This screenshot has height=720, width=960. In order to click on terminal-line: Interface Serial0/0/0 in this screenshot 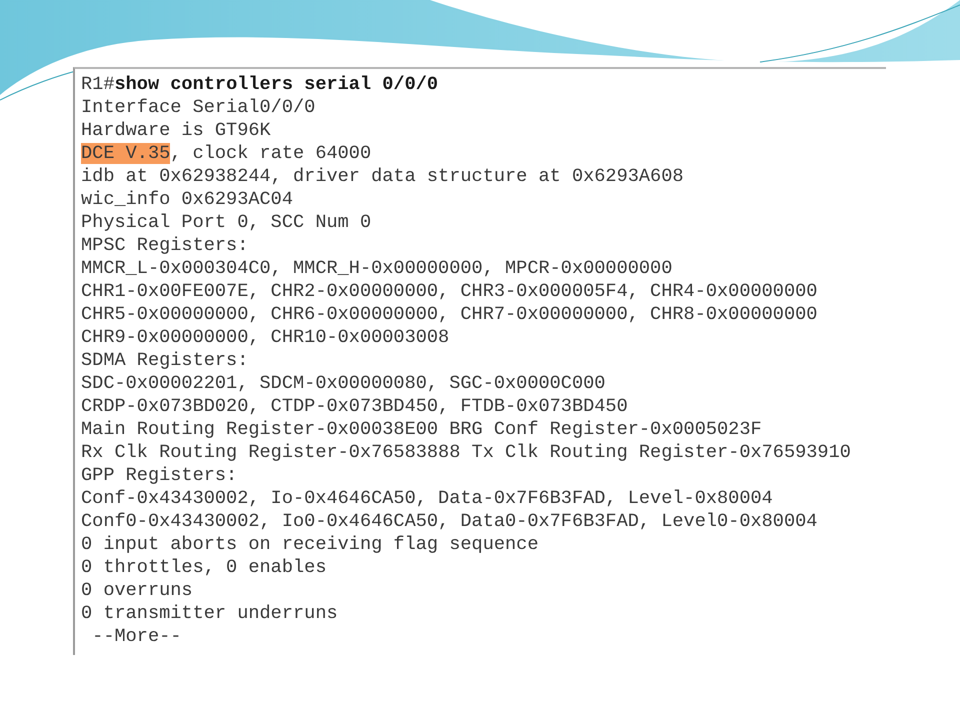, I will do `click(198, 107)`.